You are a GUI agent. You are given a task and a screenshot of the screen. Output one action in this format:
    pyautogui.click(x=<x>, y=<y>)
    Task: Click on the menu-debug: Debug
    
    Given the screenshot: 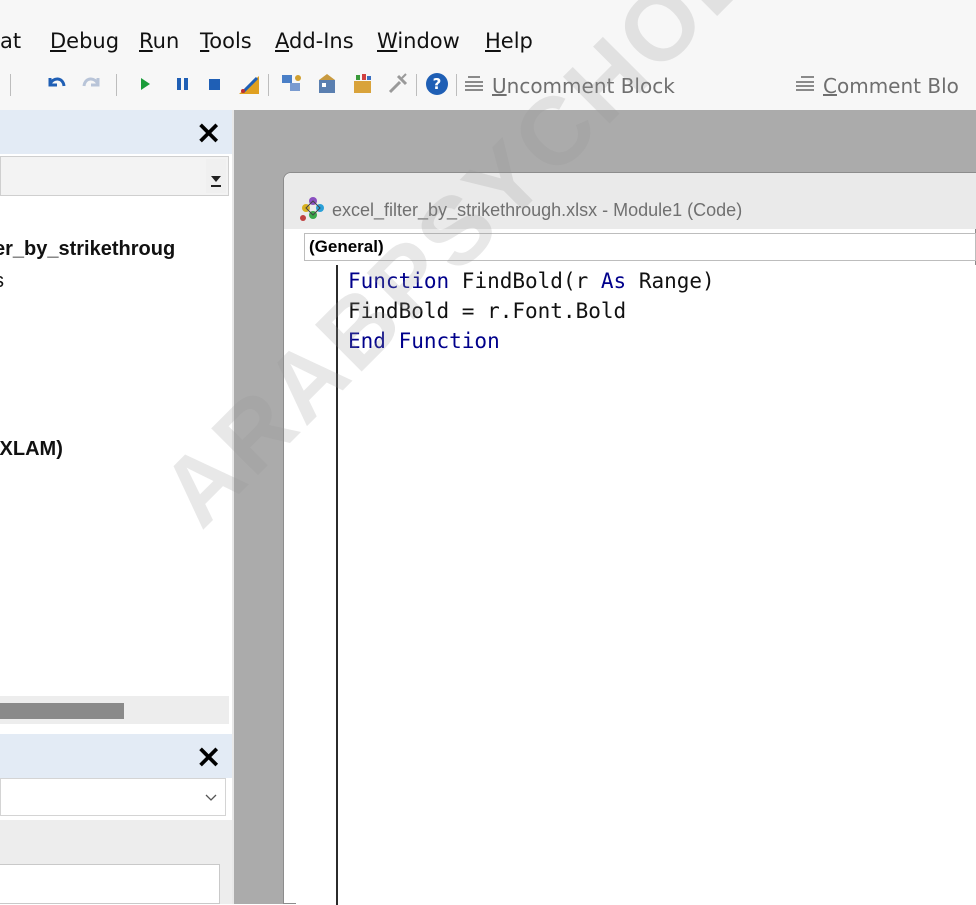 What is the action you would take?
    pyautogui.click(x=84, y=41)
    